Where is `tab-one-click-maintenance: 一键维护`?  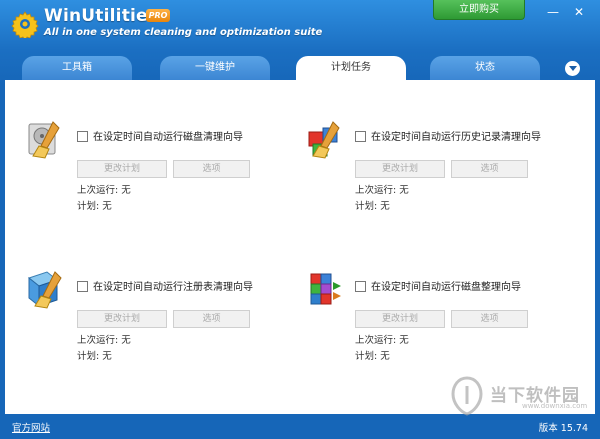 tab-one-click-maintenance: 一键维护 is located at coordinates (215, 68).